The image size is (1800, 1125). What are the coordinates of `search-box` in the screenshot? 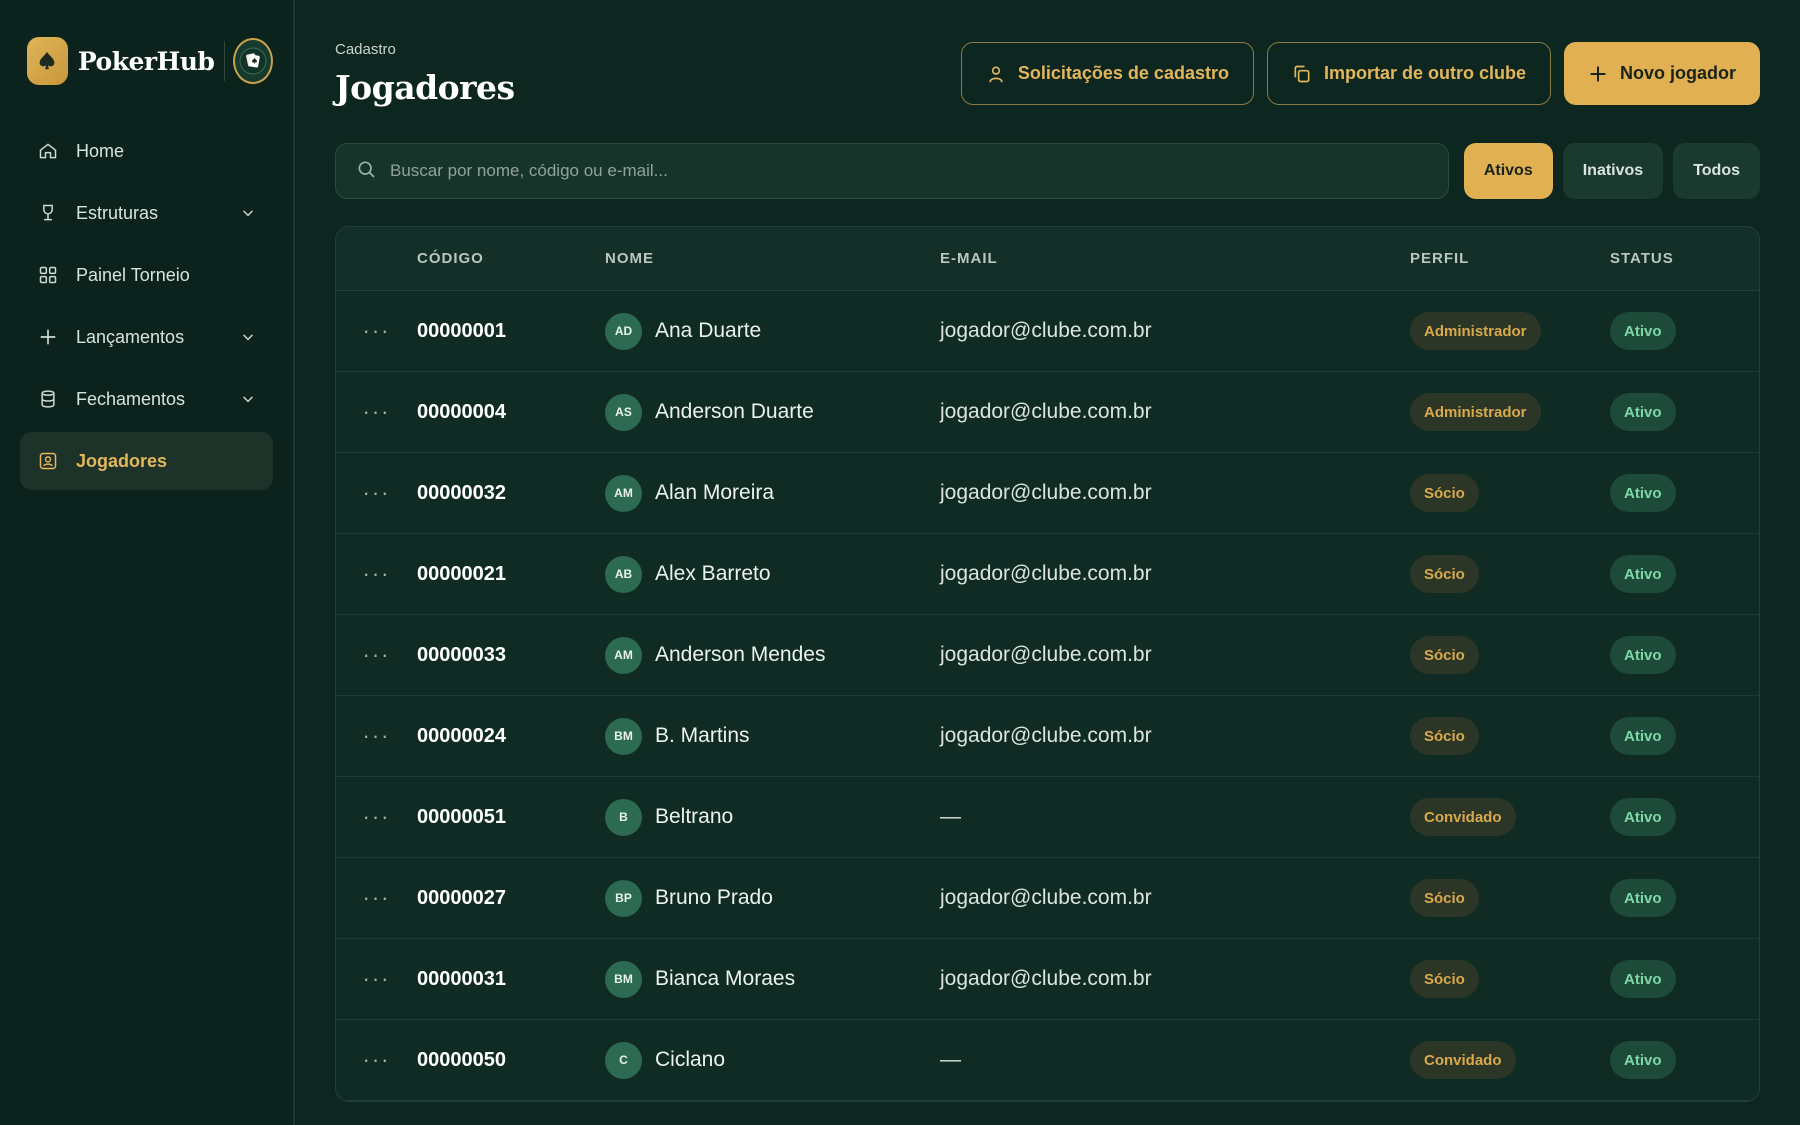 It's located at (892, 171).